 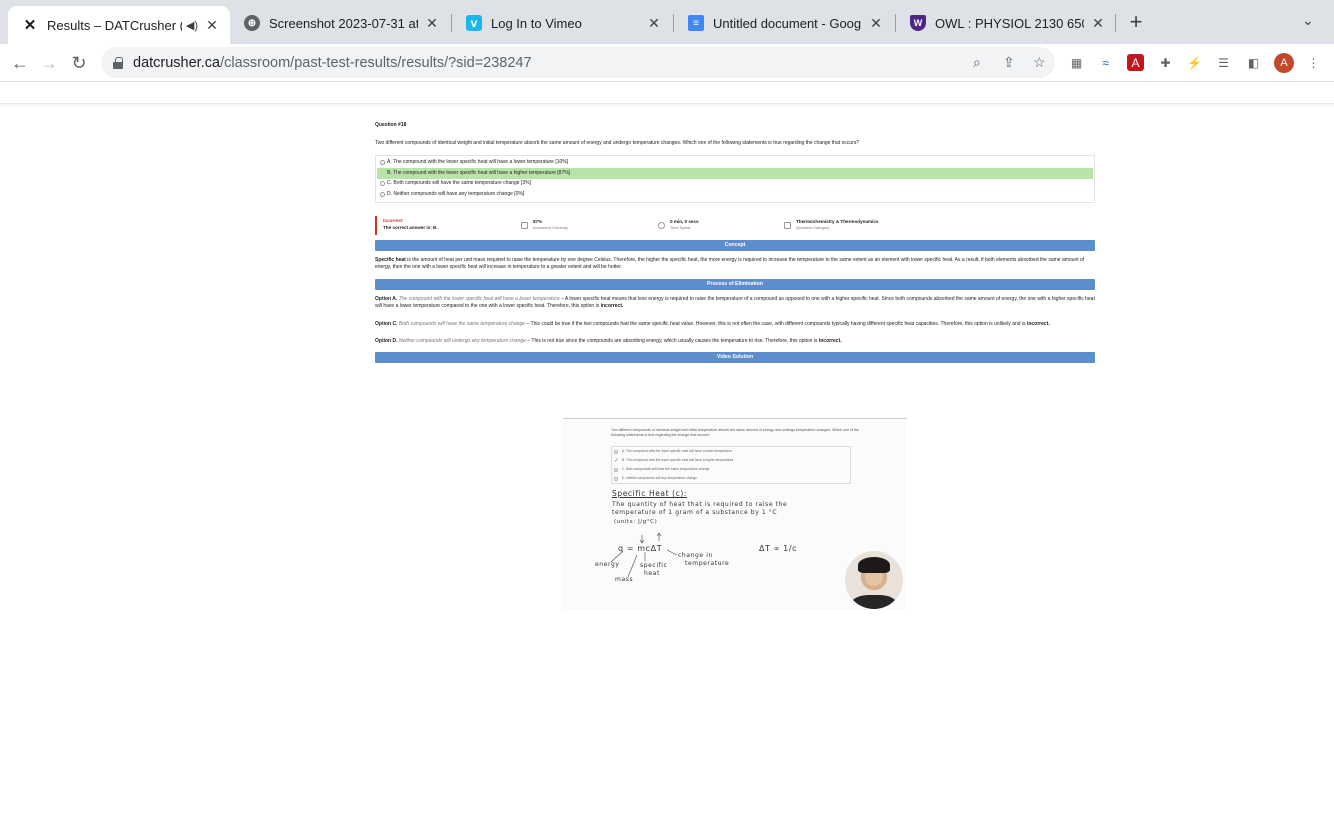 I want to click on option-tag: Option C., so click(x=386, y=323).